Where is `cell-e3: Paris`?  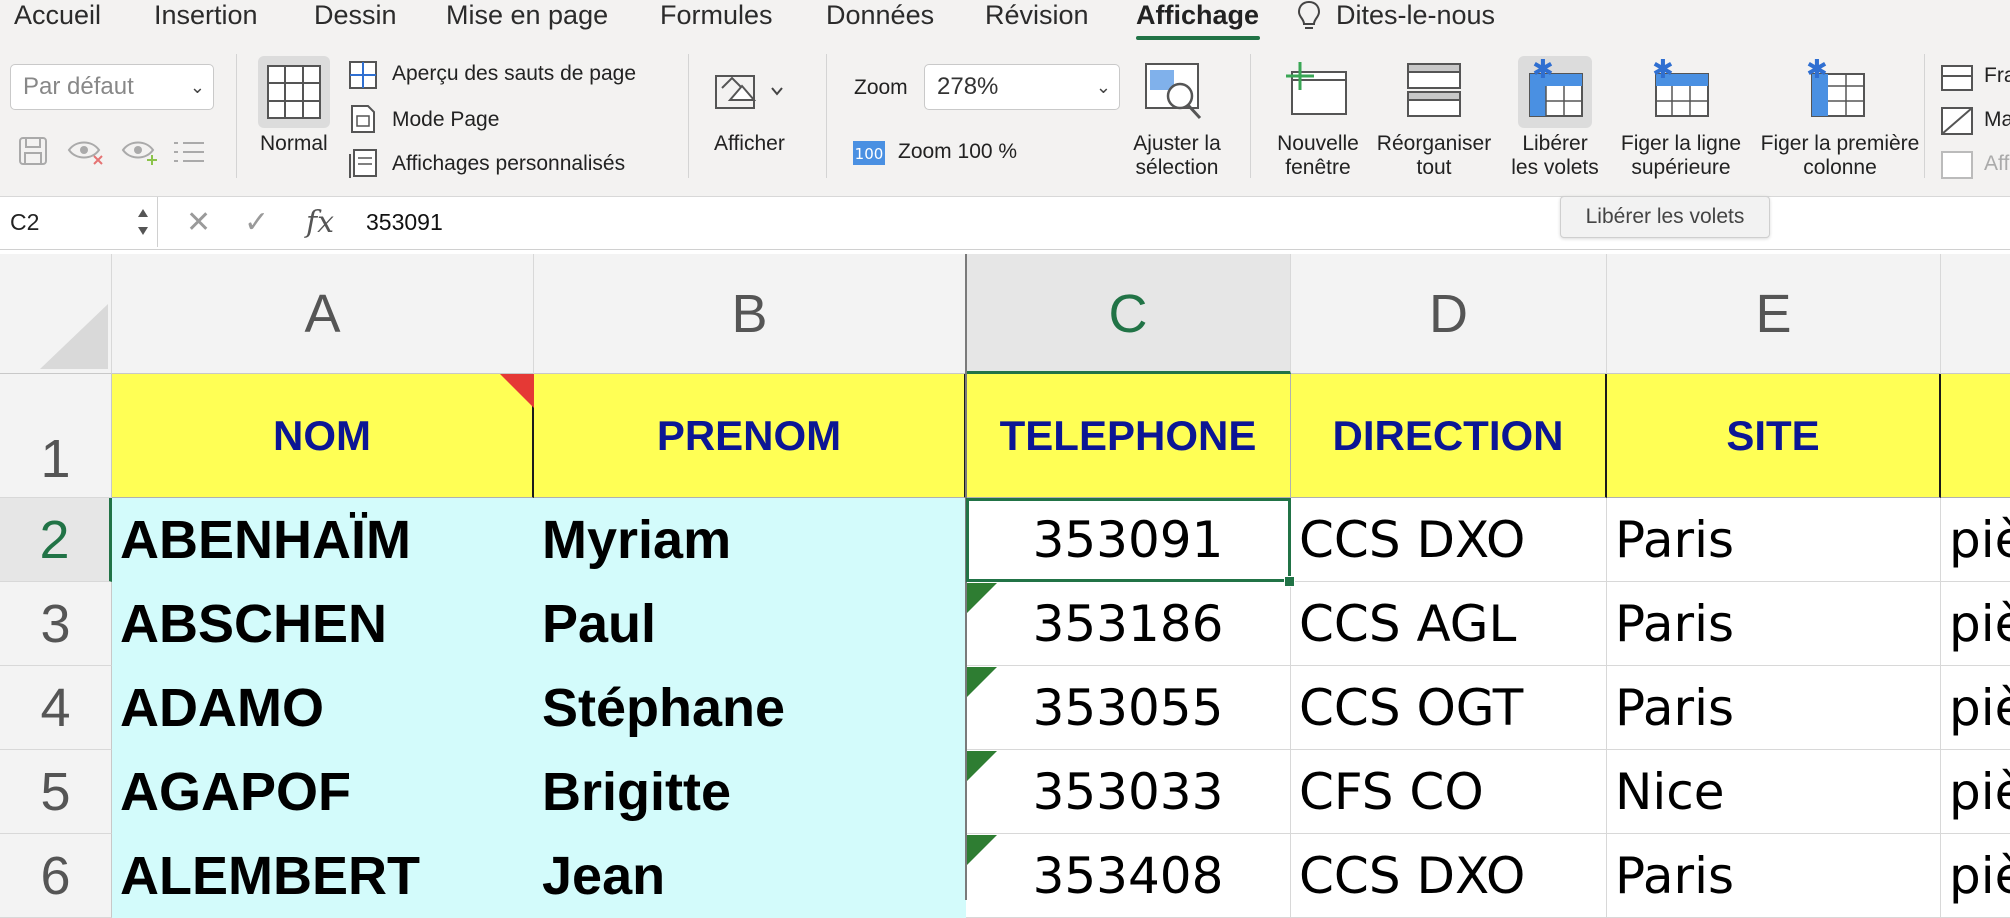
cell-e3: Paris is located at coordinates (1774, 624).